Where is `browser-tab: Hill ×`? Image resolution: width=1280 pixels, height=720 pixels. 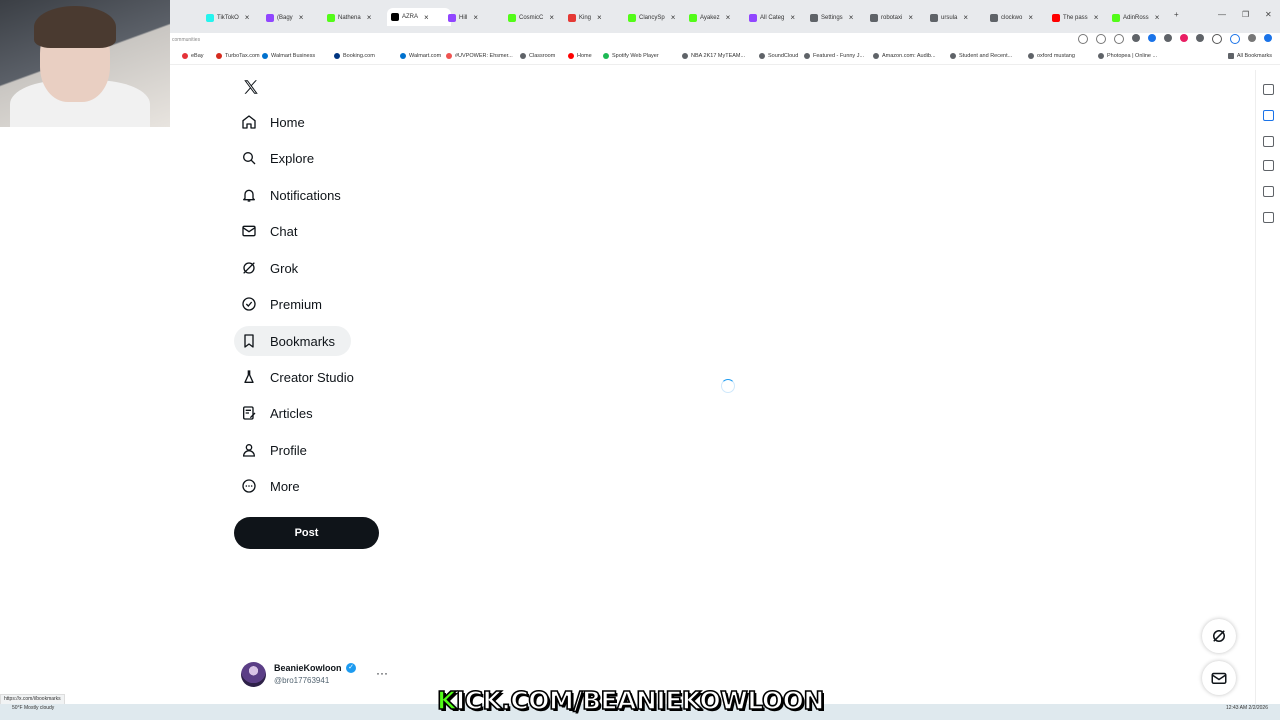
browser-tab: Hill × is located at coordinates (476, 17).